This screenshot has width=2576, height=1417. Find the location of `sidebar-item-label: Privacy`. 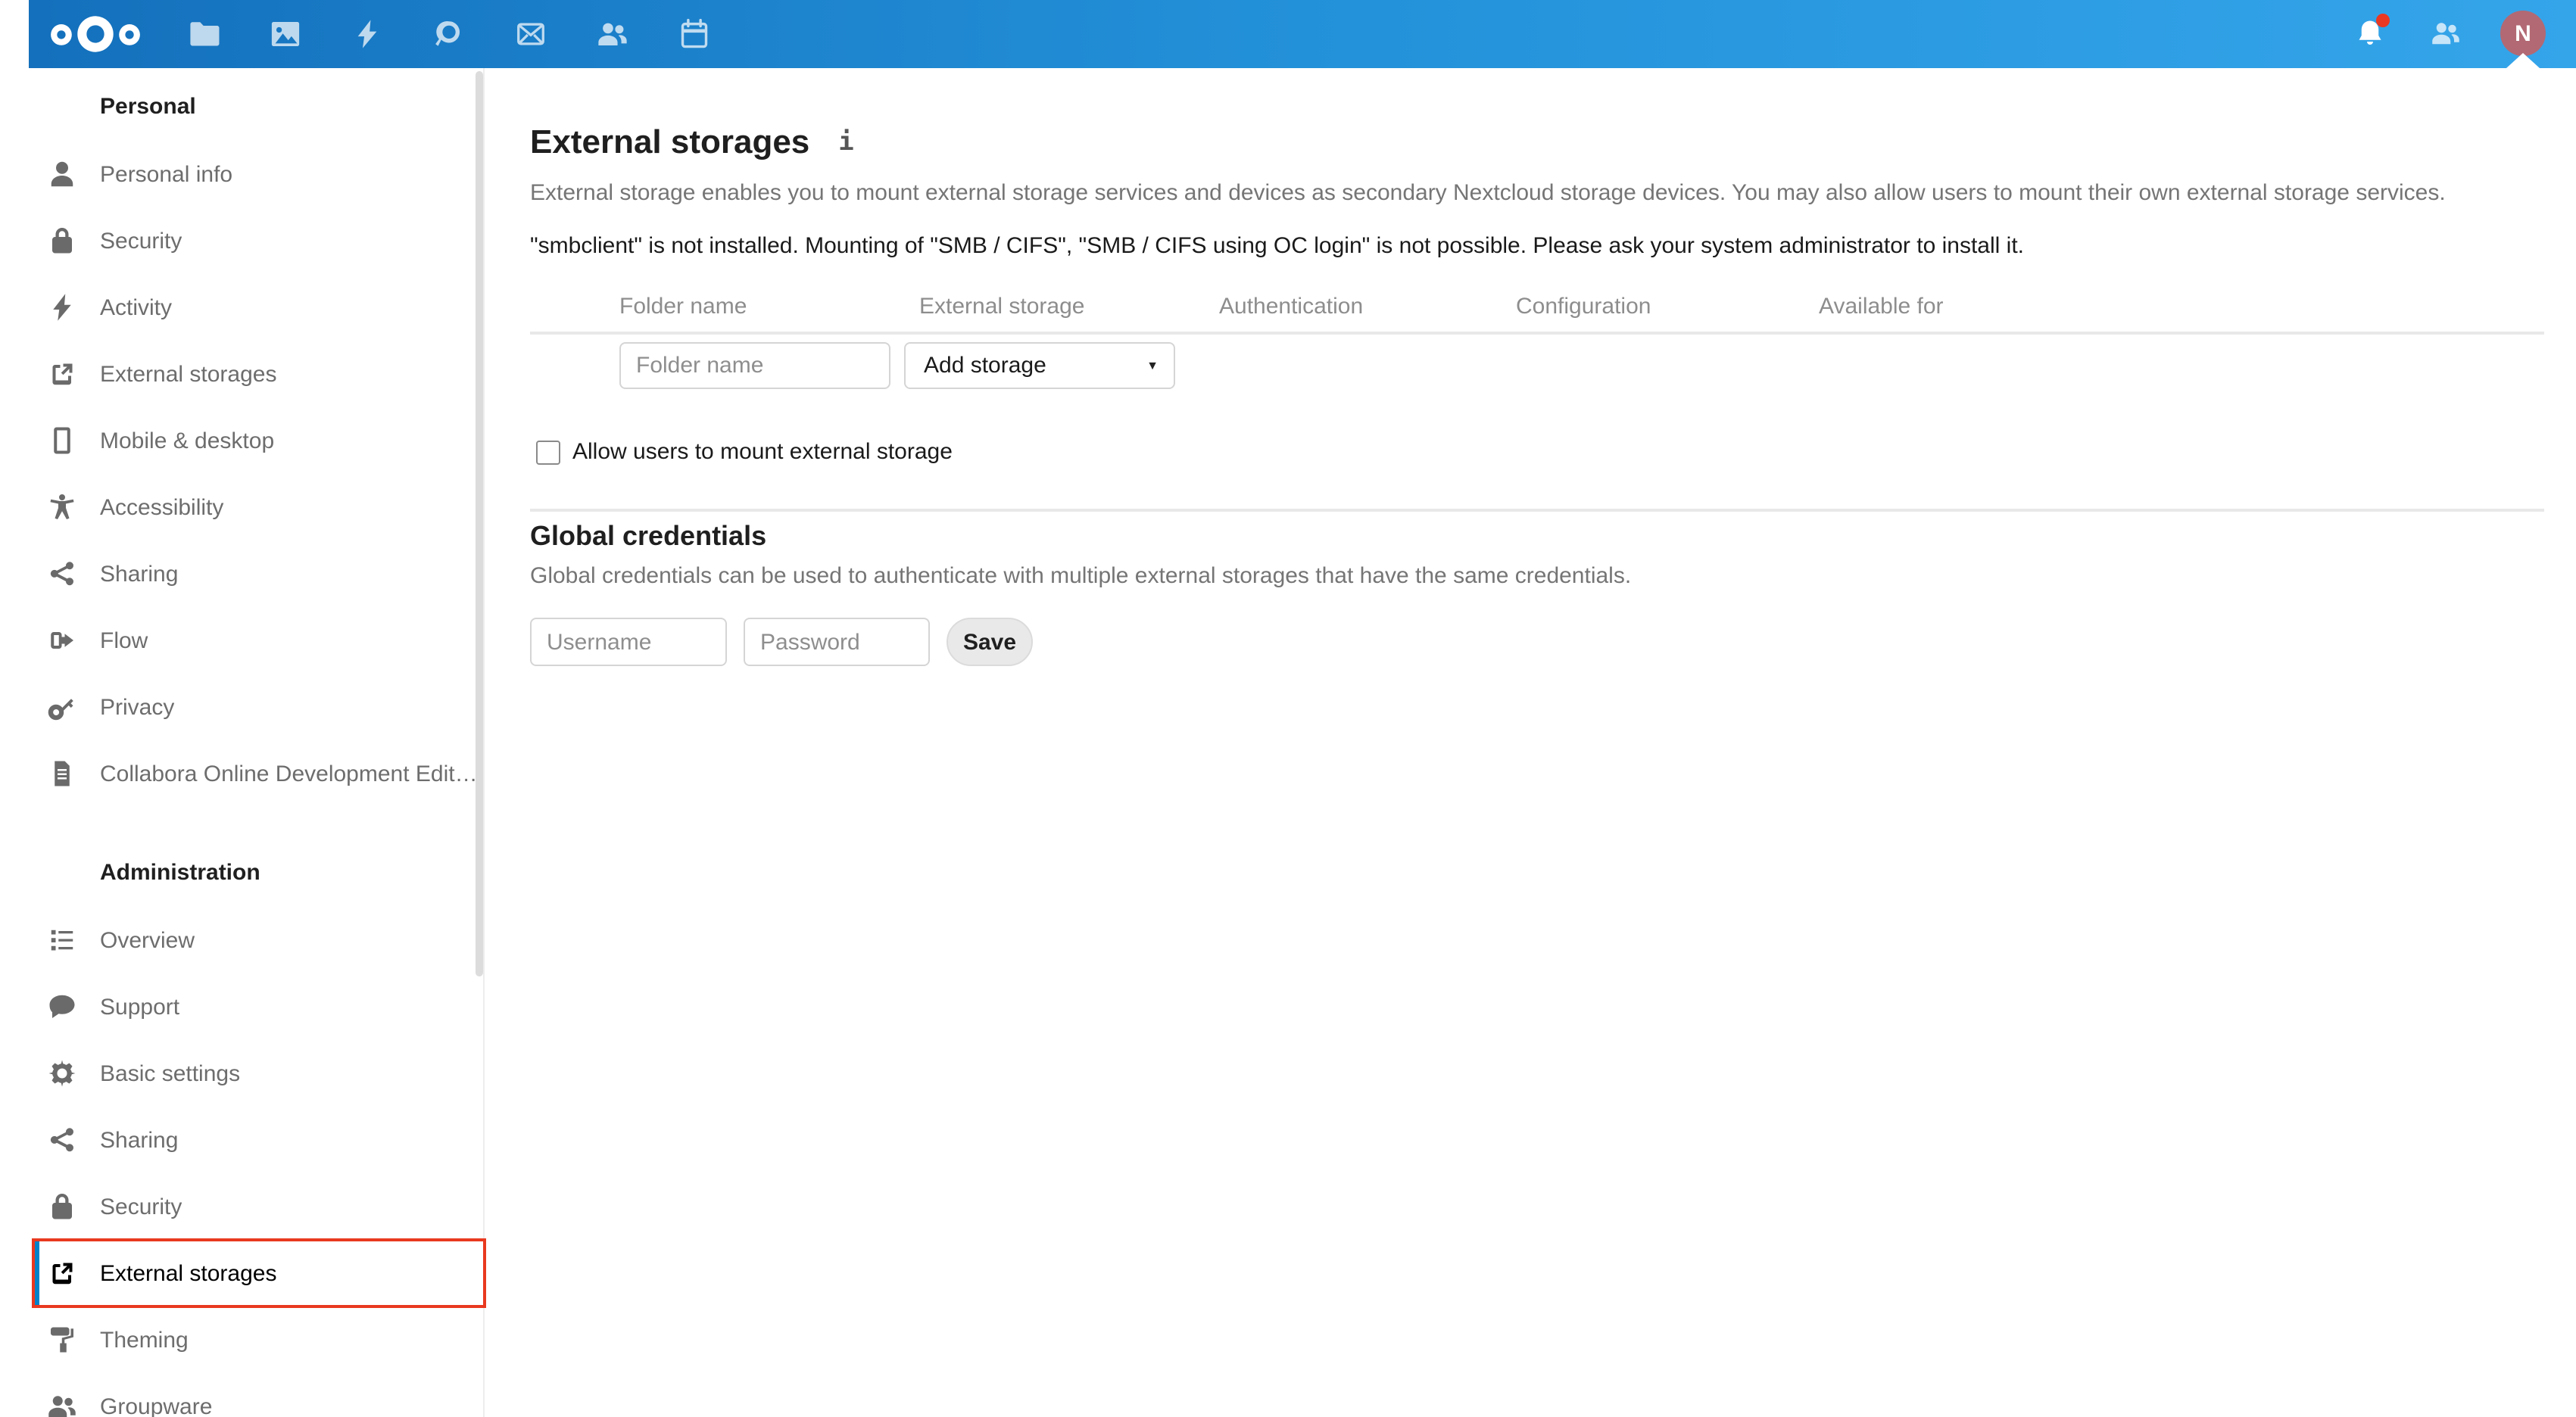

sidebar-item-label: Privacy is located at coordinates (137, 707).